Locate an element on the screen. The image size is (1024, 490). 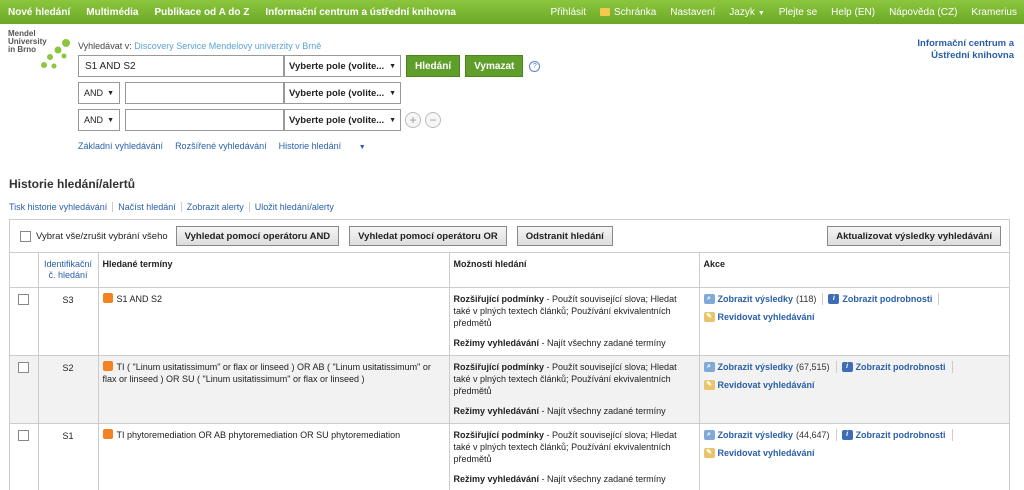
settings-link: Nastavení is located at coordinates (692, 12).